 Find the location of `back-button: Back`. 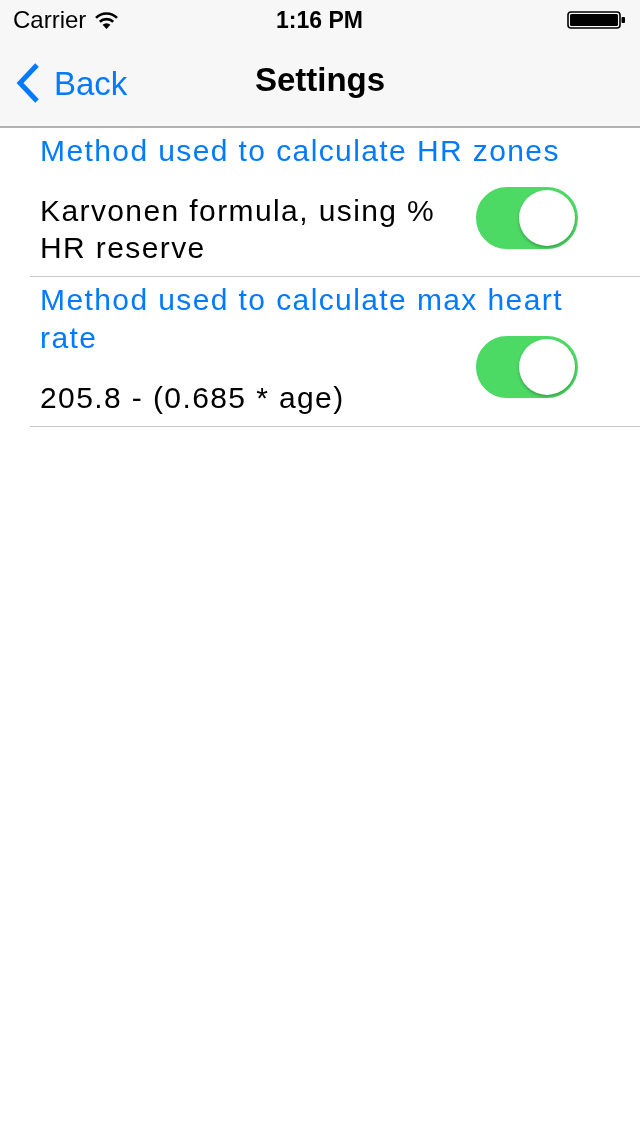

back-button: Back is located at coordinates (72, 83).